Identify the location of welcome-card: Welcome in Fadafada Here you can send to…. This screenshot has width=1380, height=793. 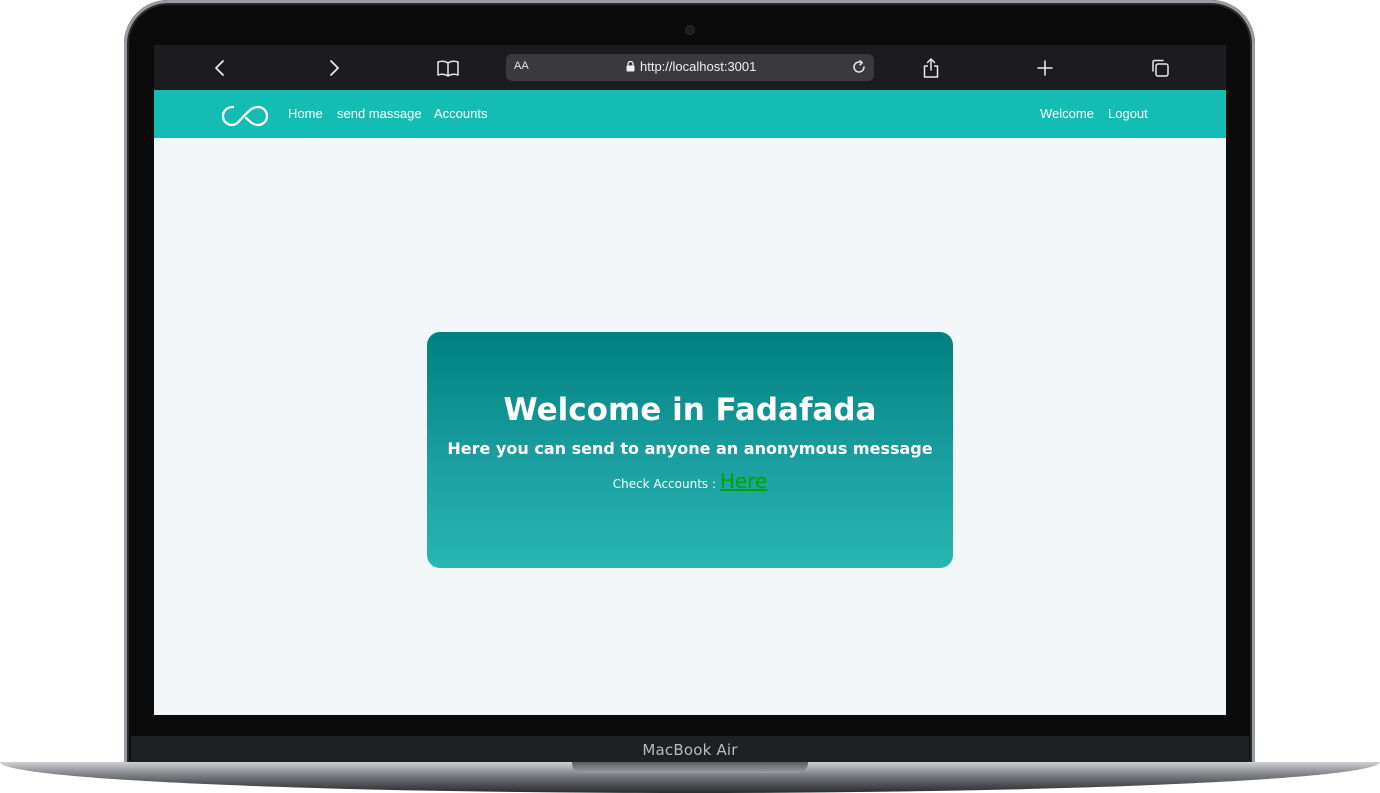
(690, 450).